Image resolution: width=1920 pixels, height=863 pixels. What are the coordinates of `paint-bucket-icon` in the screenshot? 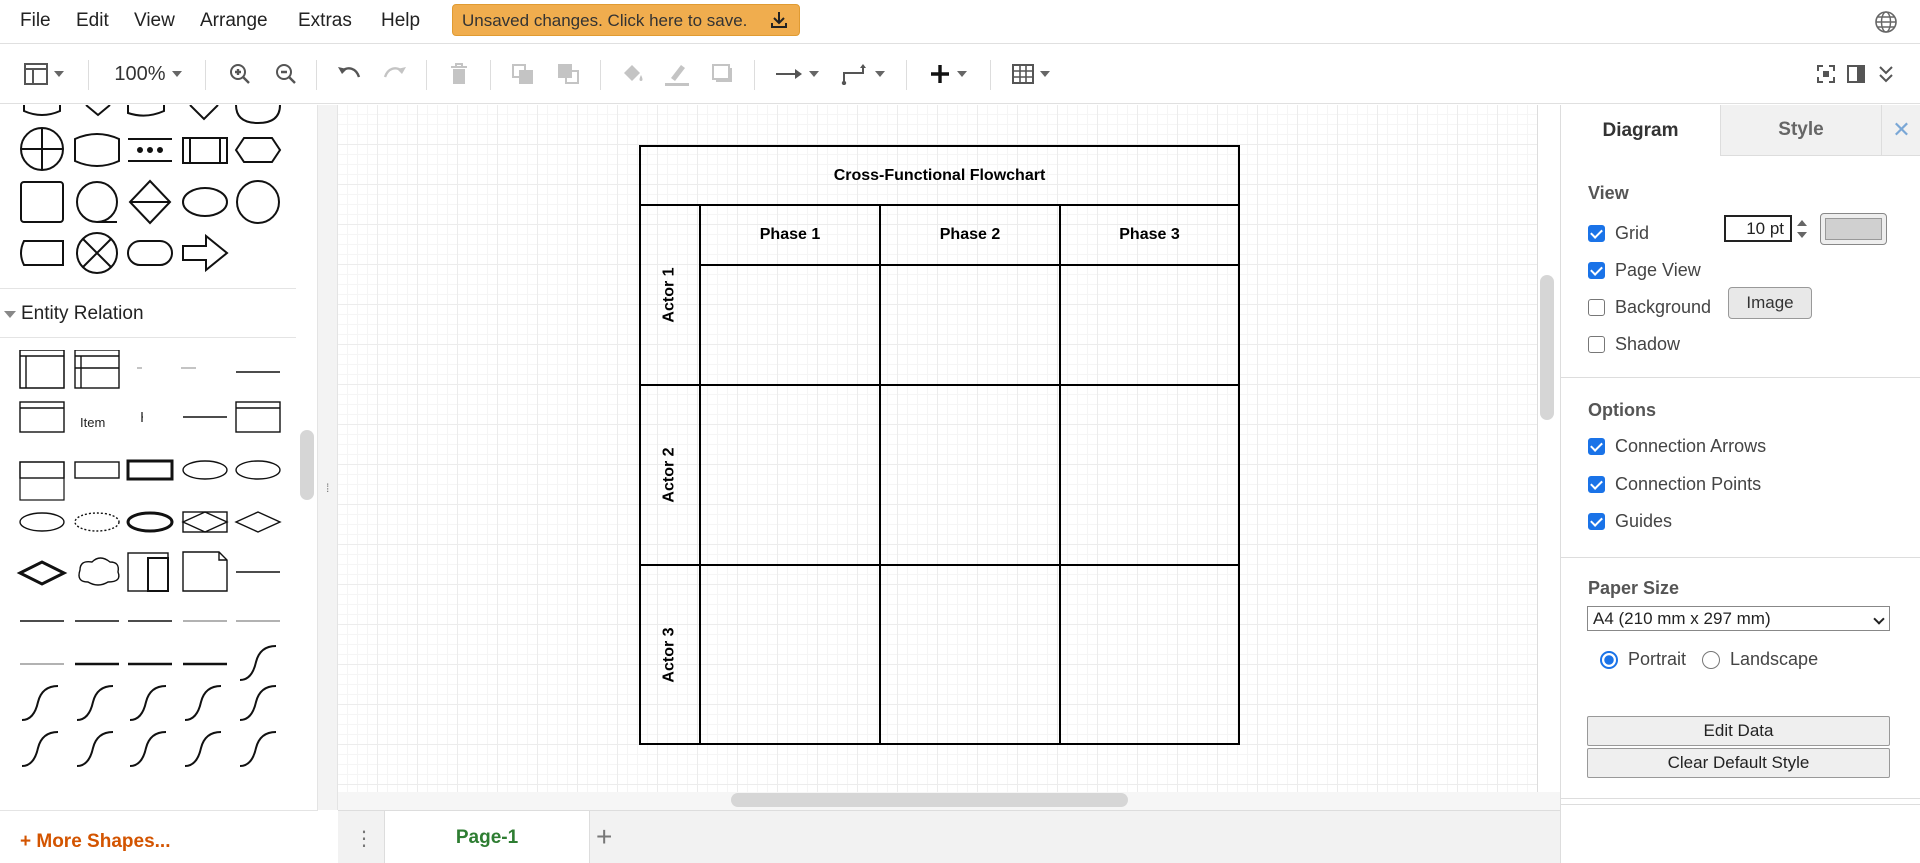 It's located at (633, 74).